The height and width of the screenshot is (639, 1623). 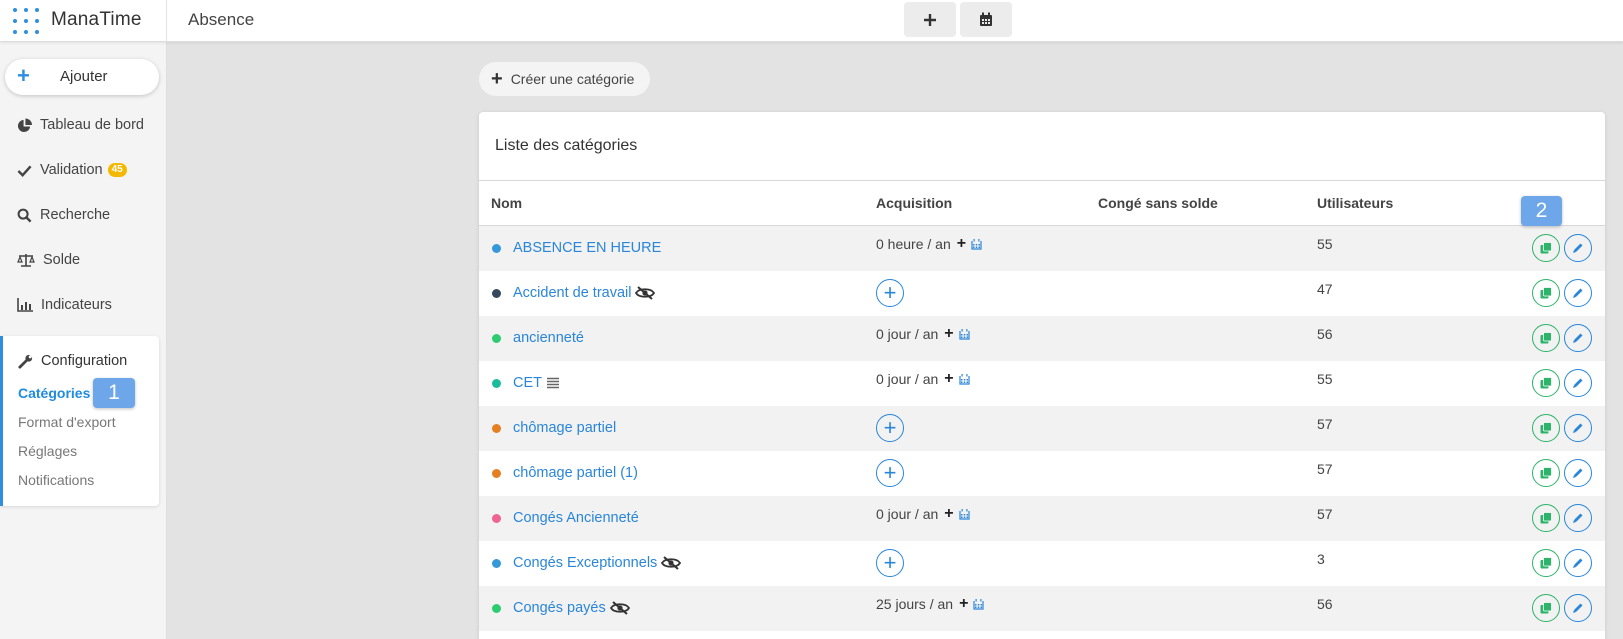 What do you see at coordinates (571, 608) in the screenshot?
I see `category-name-link: Congés payés` at bounding box center [571, 608].